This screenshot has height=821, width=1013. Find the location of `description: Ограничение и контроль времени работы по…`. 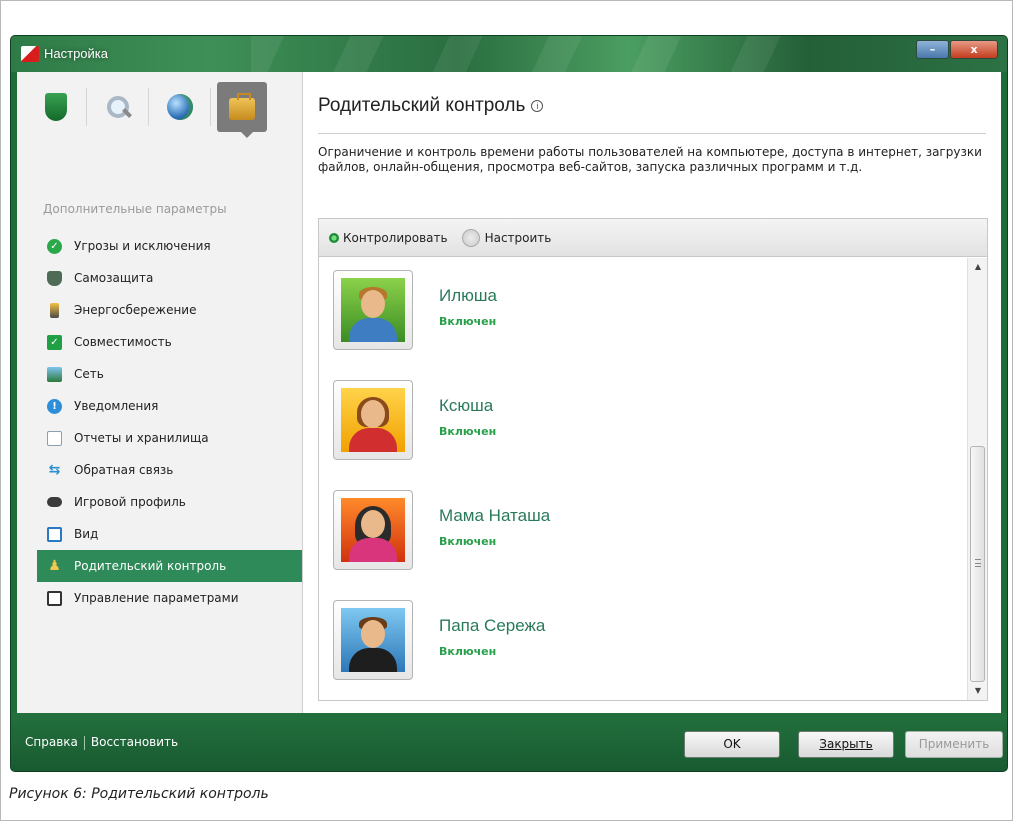

description: Ограничение и контроль времени работы по… is located at coordinates (650, 159).